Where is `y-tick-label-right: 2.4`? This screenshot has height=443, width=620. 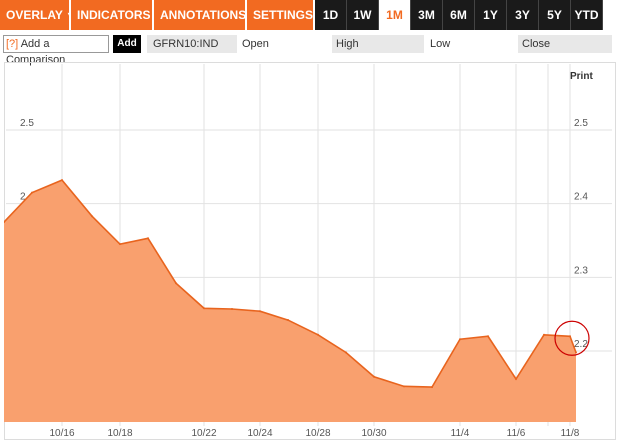 y-tick-label-right: 2.4 is located at coordinates (581, 197).